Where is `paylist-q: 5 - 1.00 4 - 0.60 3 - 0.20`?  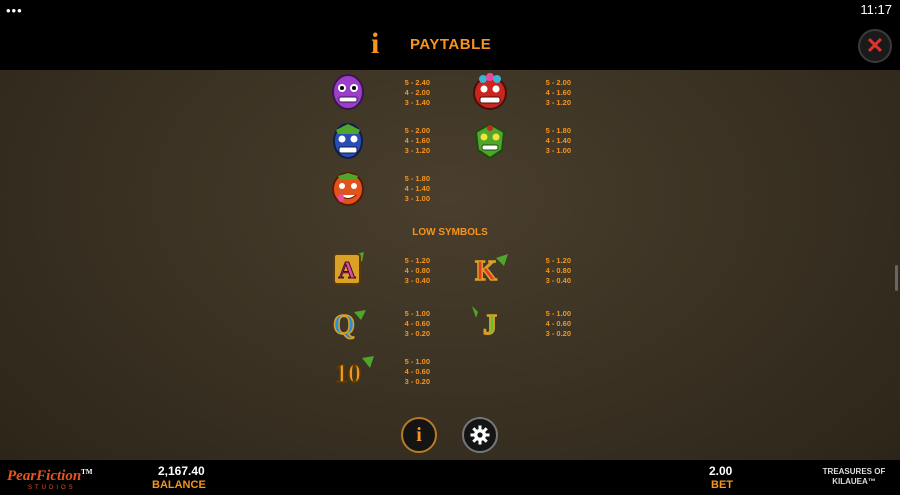
paylist-q: 5 - 1.00 4 - 0.60 3 - 0.20 is located at coordinates (414, 324).